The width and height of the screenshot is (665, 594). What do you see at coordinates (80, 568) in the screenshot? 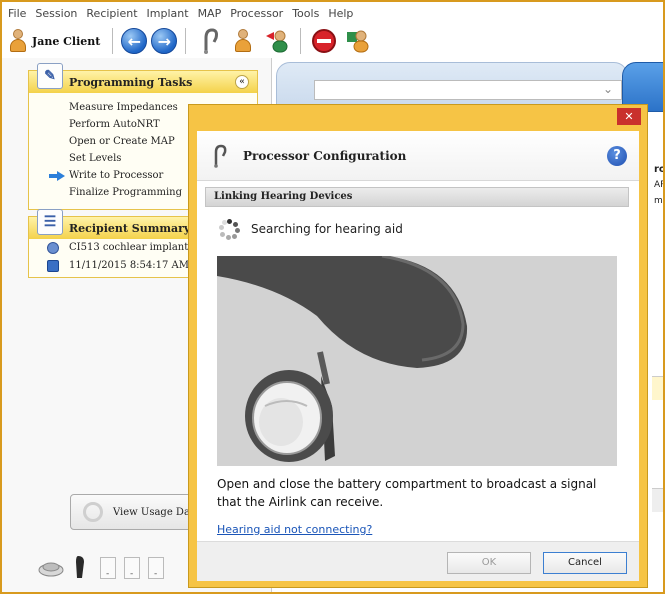
I see `sound-processor-icon` at bounding box center [80, 568].